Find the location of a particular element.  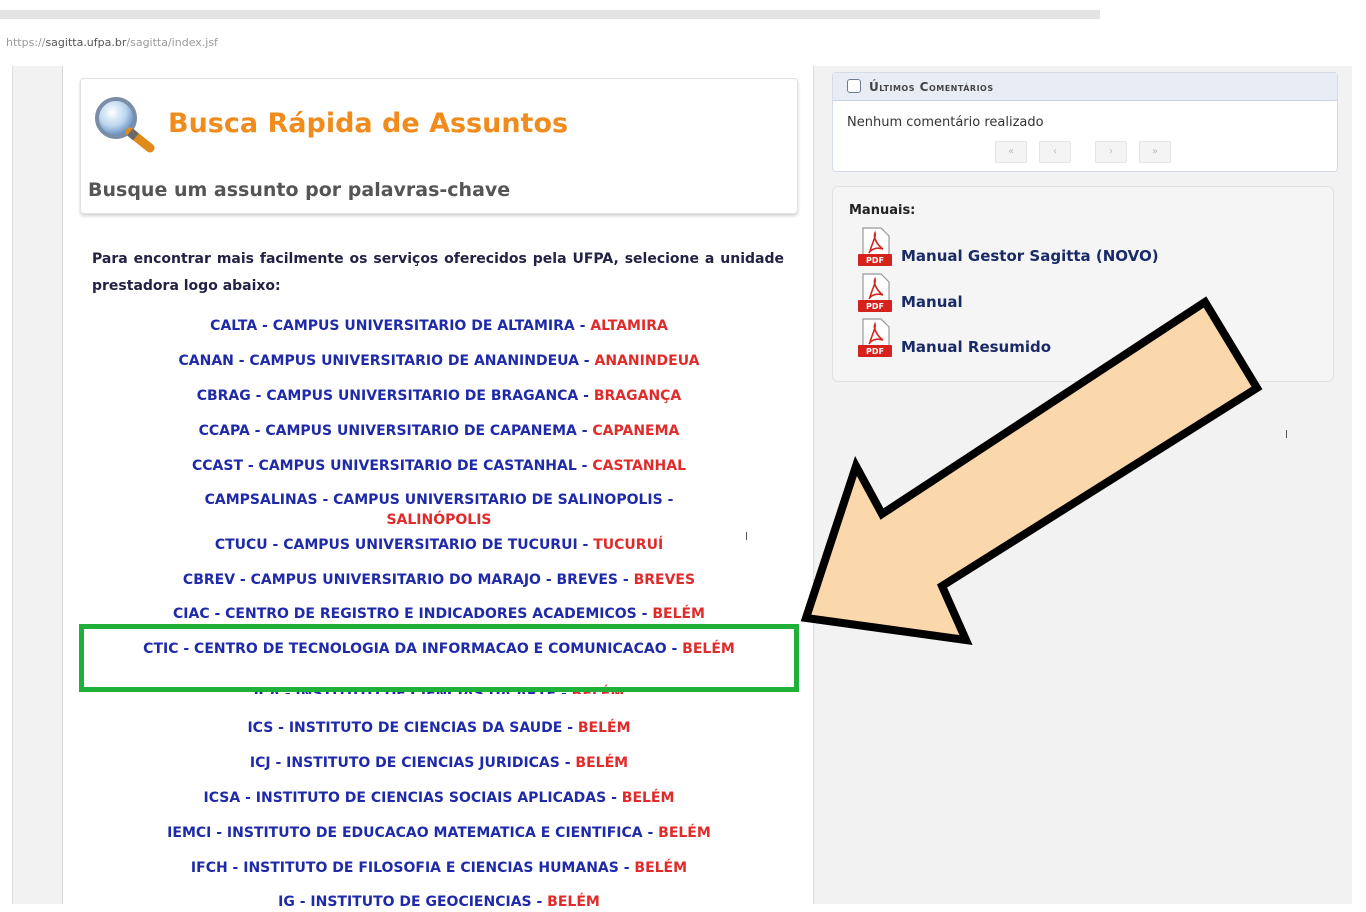

unit-city: ANANINDEUA is located at coordinates (647, 361).